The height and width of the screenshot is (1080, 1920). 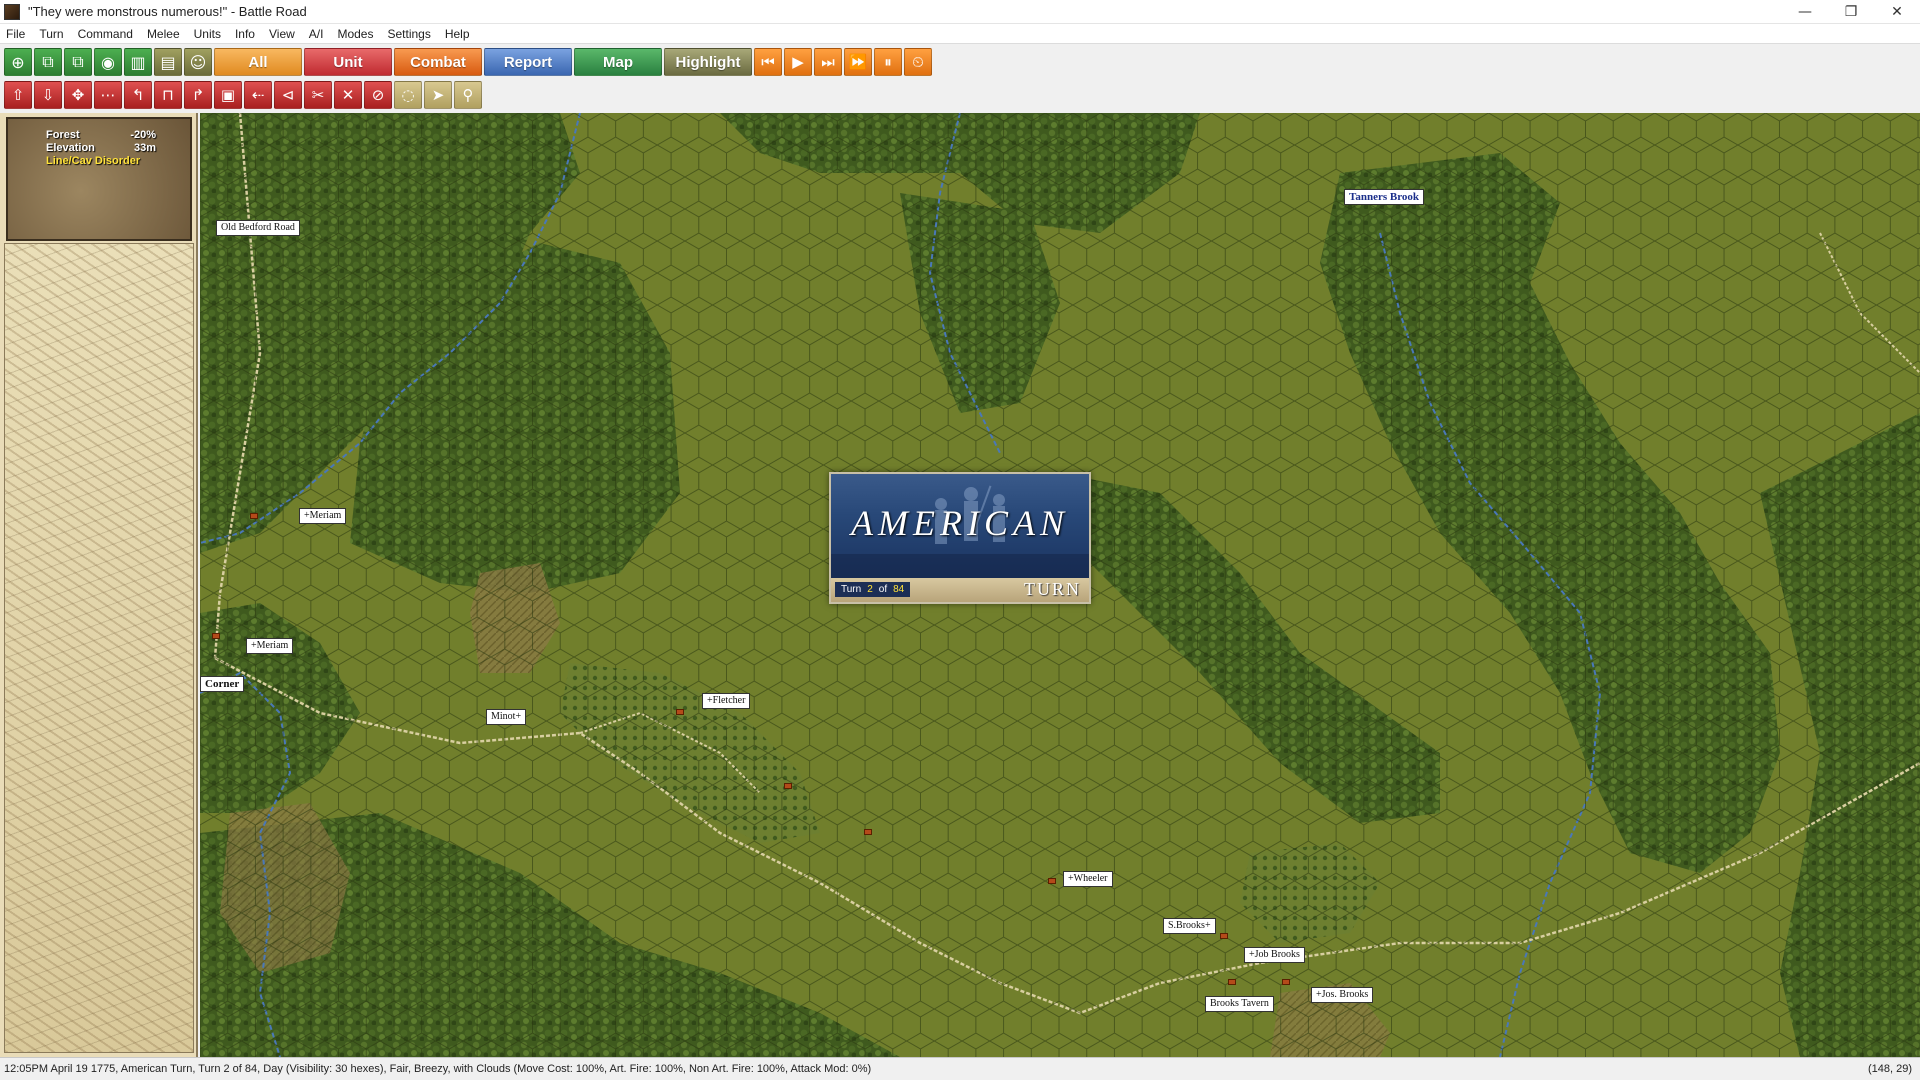 What do you see at coordinates (858, 62) in the screenshot?
I see `fast-forward-icon: ⏩` at bounding box center [858, 62].